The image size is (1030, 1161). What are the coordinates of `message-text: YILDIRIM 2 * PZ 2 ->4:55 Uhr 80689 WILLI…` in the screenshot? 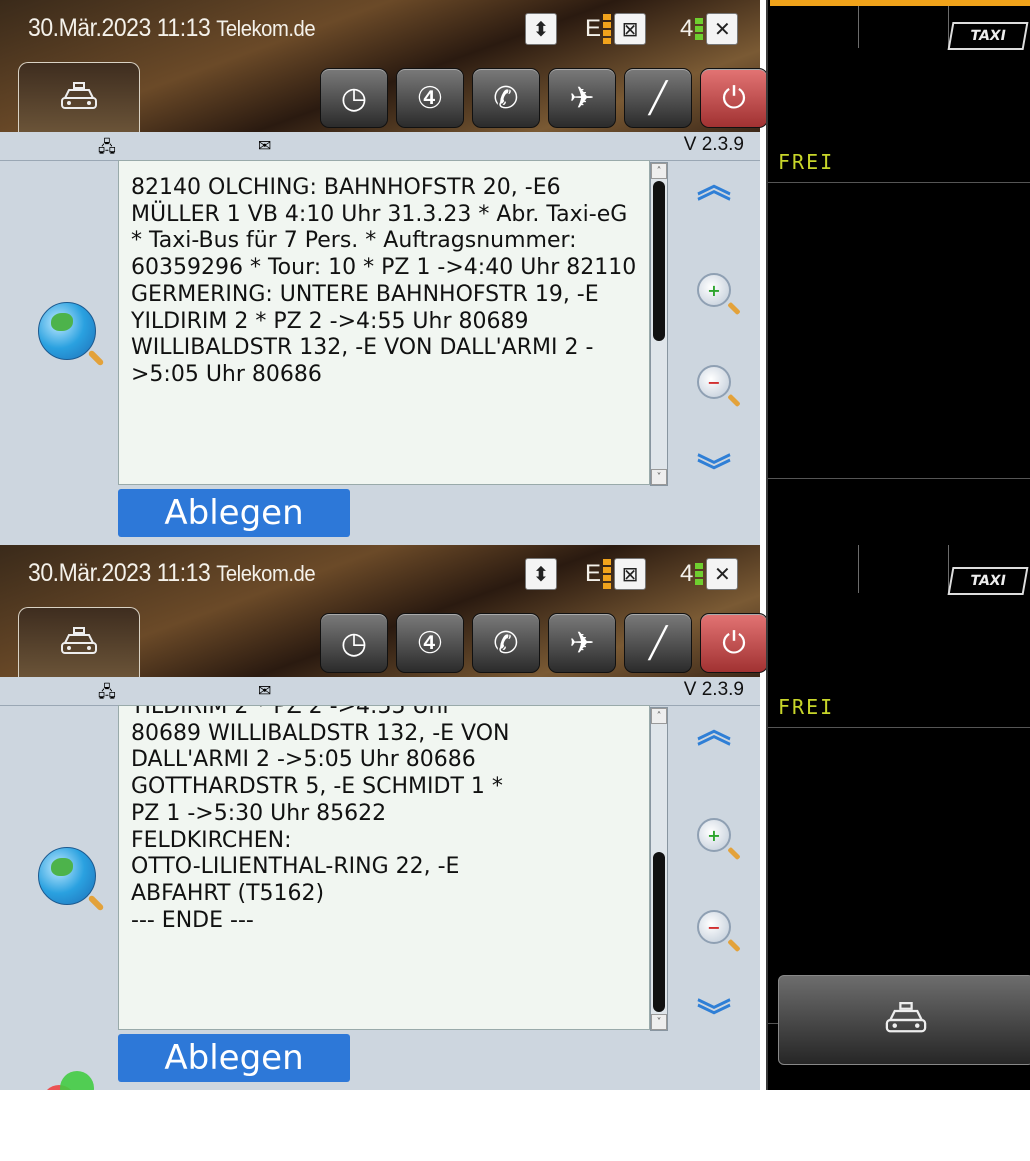 It's located at (320, 819).